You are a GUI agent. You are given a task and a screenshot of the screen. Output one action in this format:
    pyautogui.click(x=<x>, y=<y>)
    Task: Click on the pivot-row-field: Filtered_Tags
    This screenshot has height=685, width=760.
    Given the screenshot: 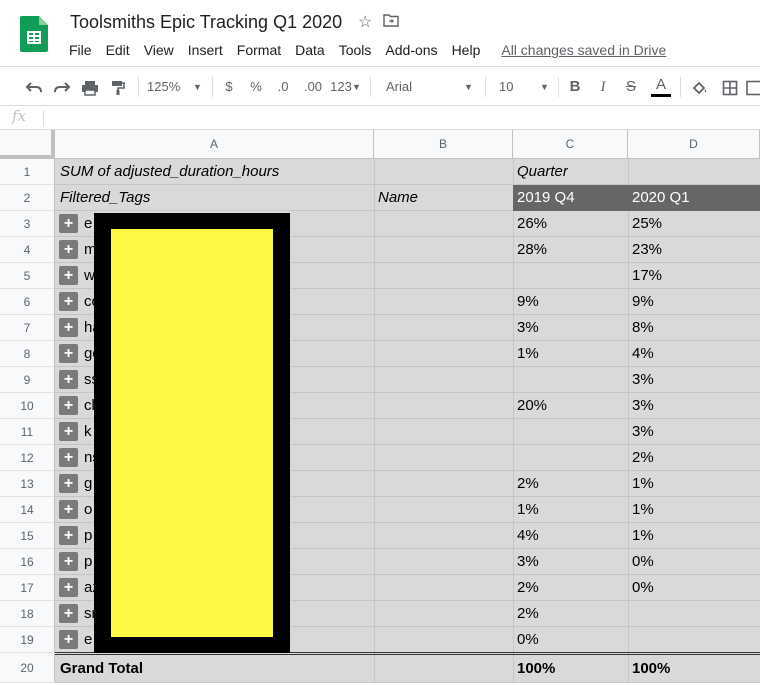 What is the action you would take?
    pyautogui.click(x=105, y=197)
    